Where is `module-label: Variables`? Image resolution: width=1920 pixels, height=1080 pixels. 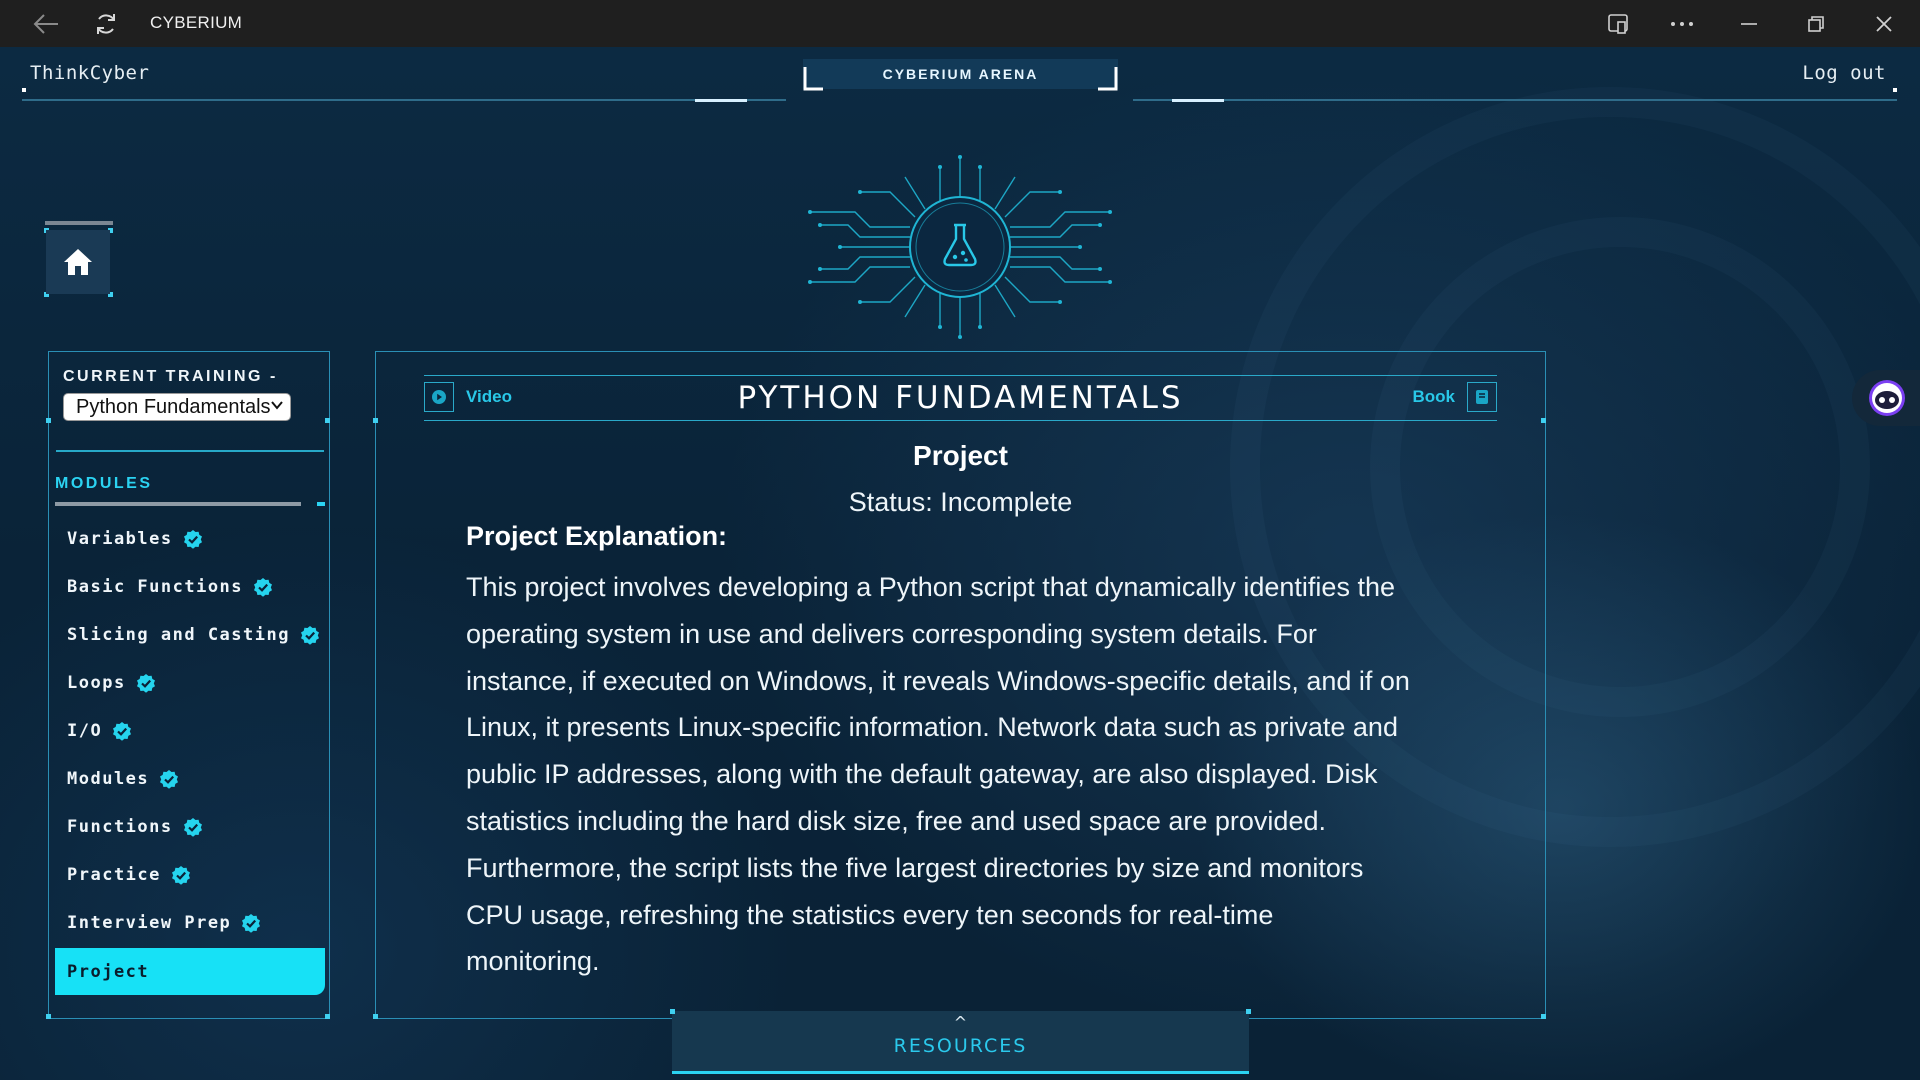 module-label: Variables is located at coordinates (120, 539).